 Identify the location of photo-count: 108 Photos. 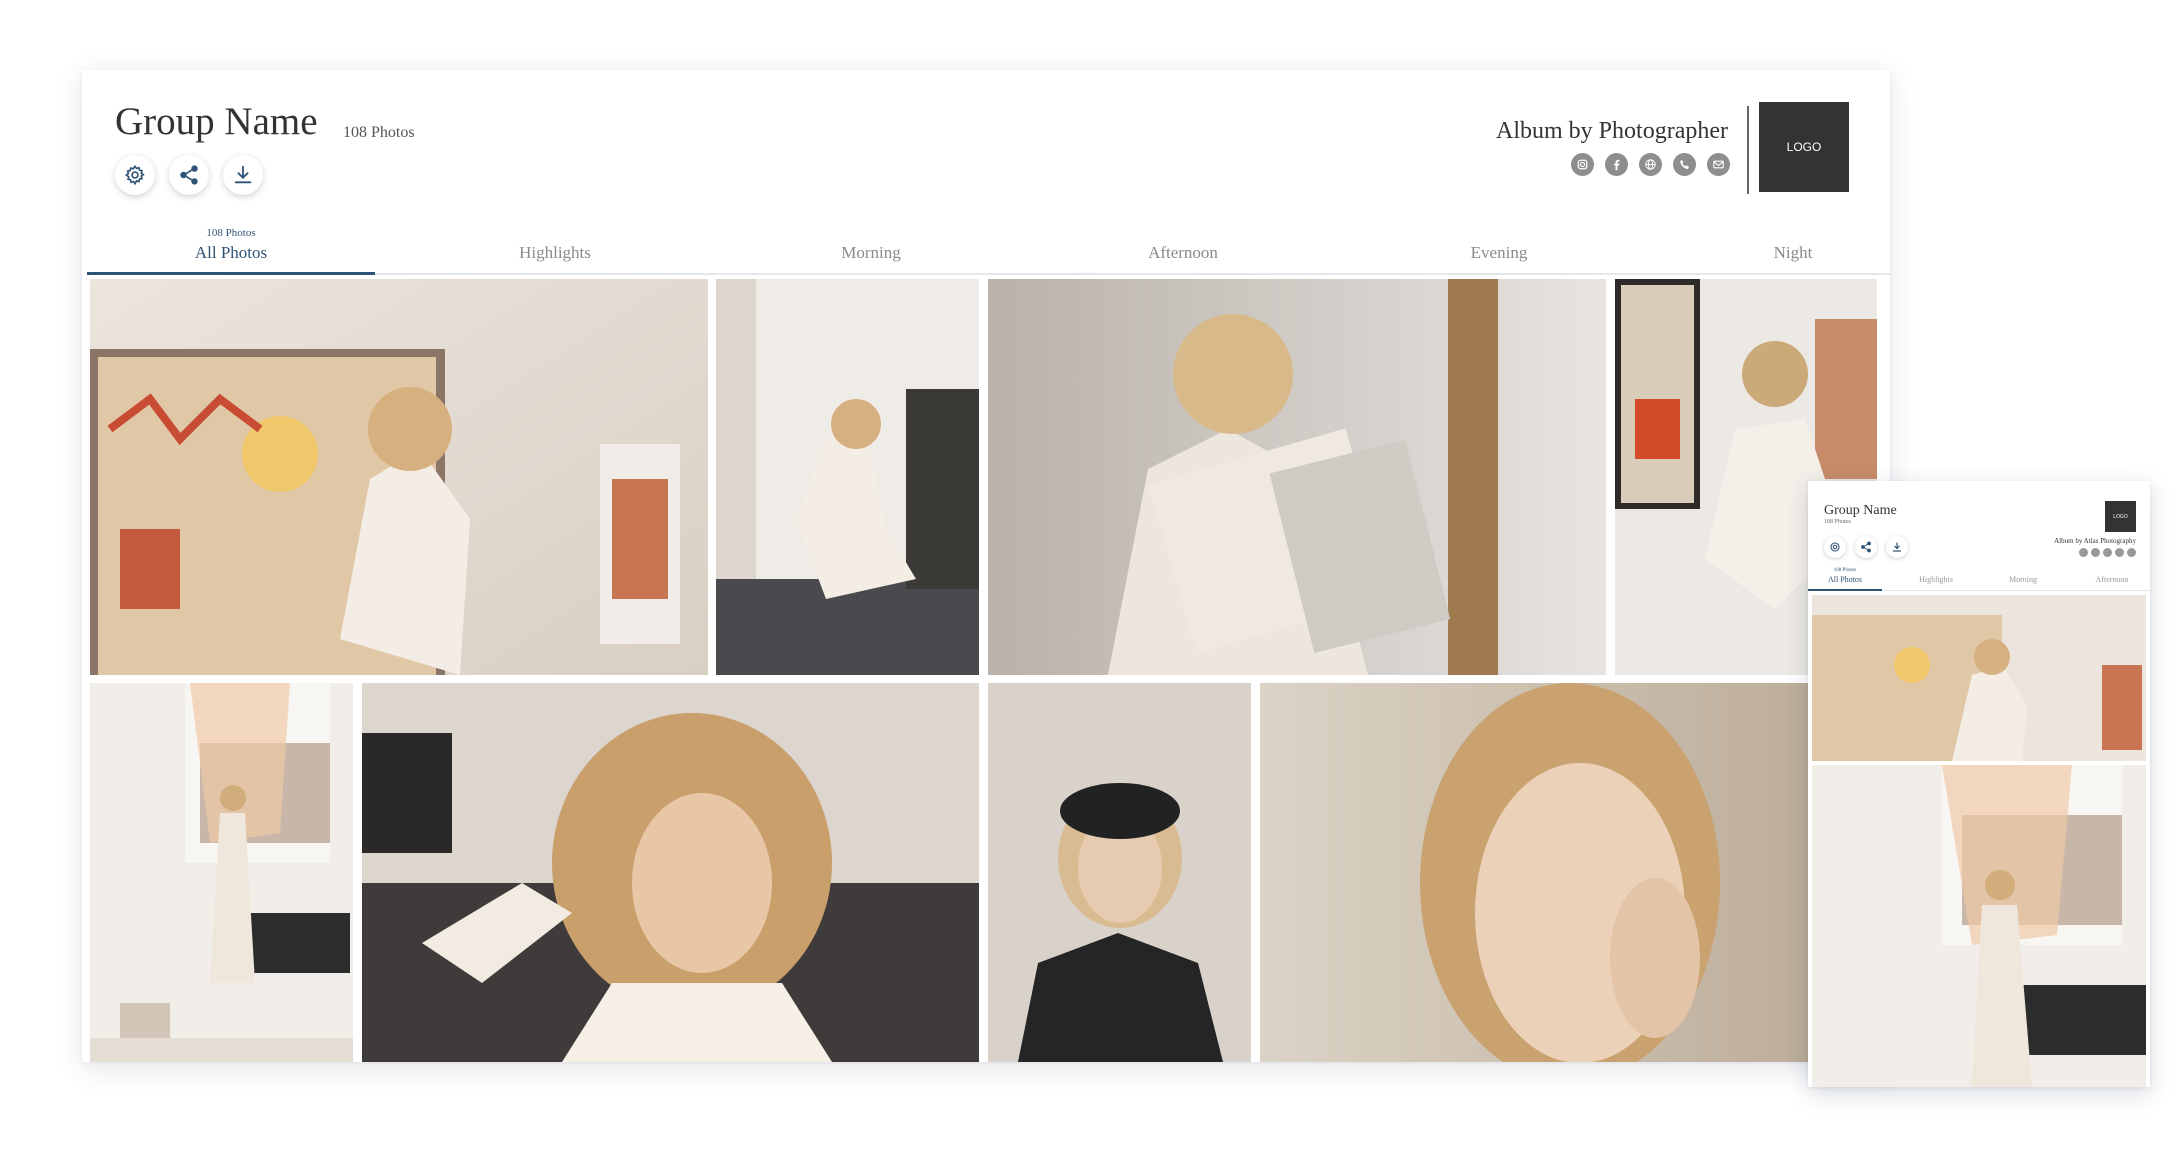
(379, 132).